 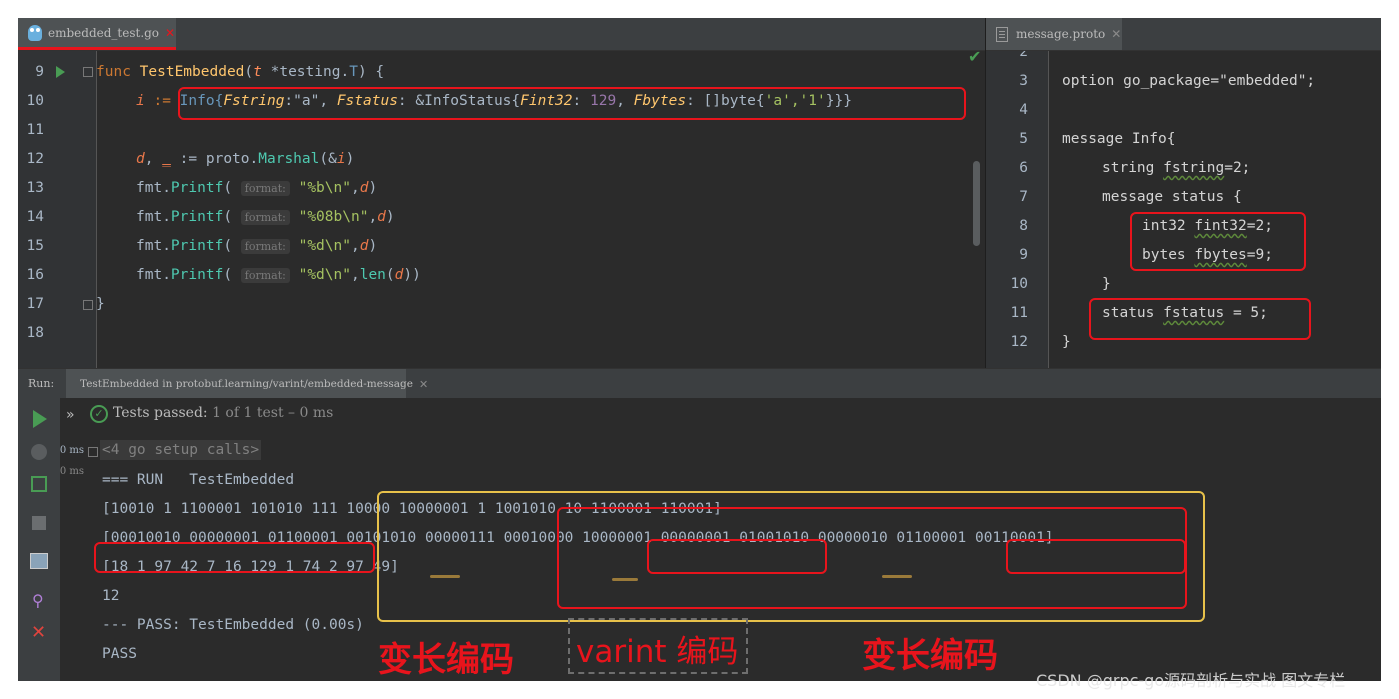 I want to click on line-number: 7, so click(x=1023, y=197).